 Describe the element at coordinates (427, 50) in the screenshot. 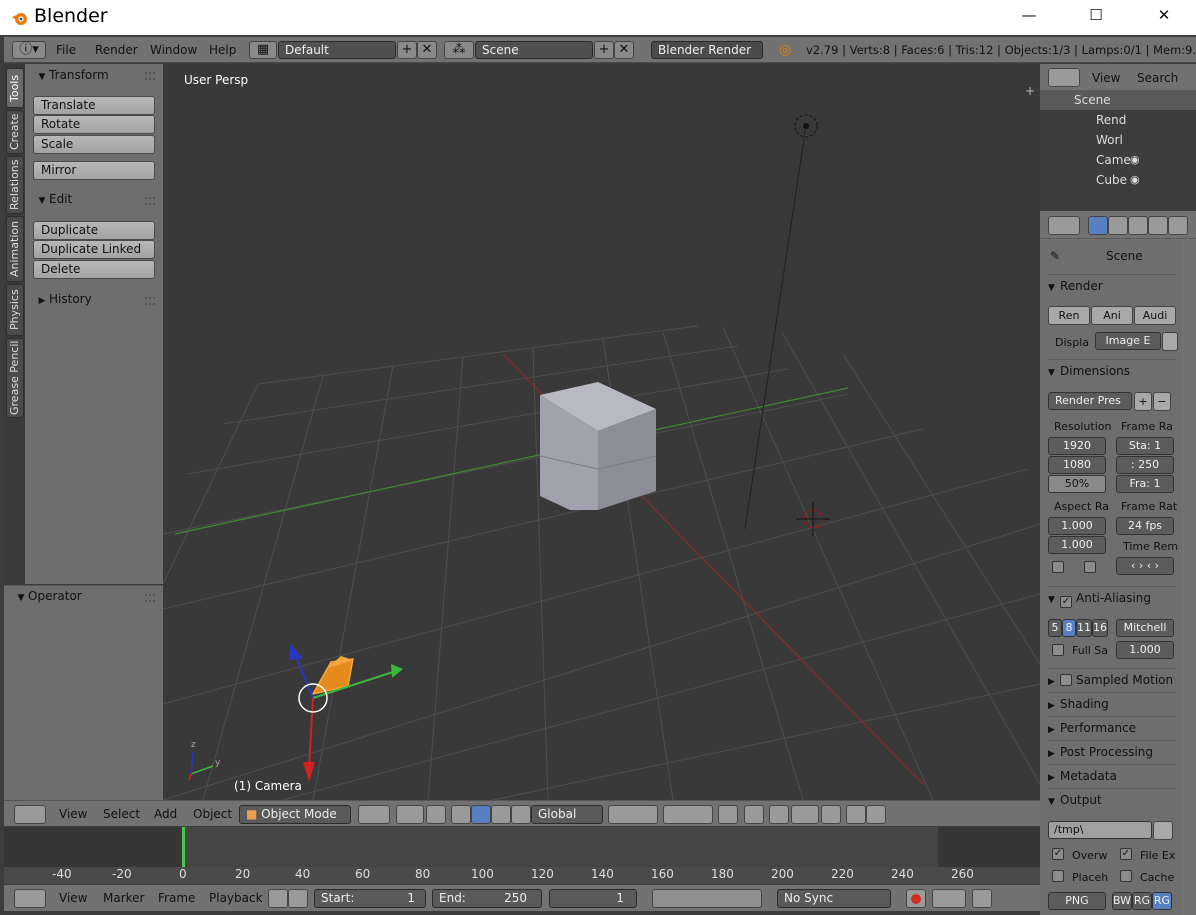

I see `remove-layout-button: ✕` at that location.